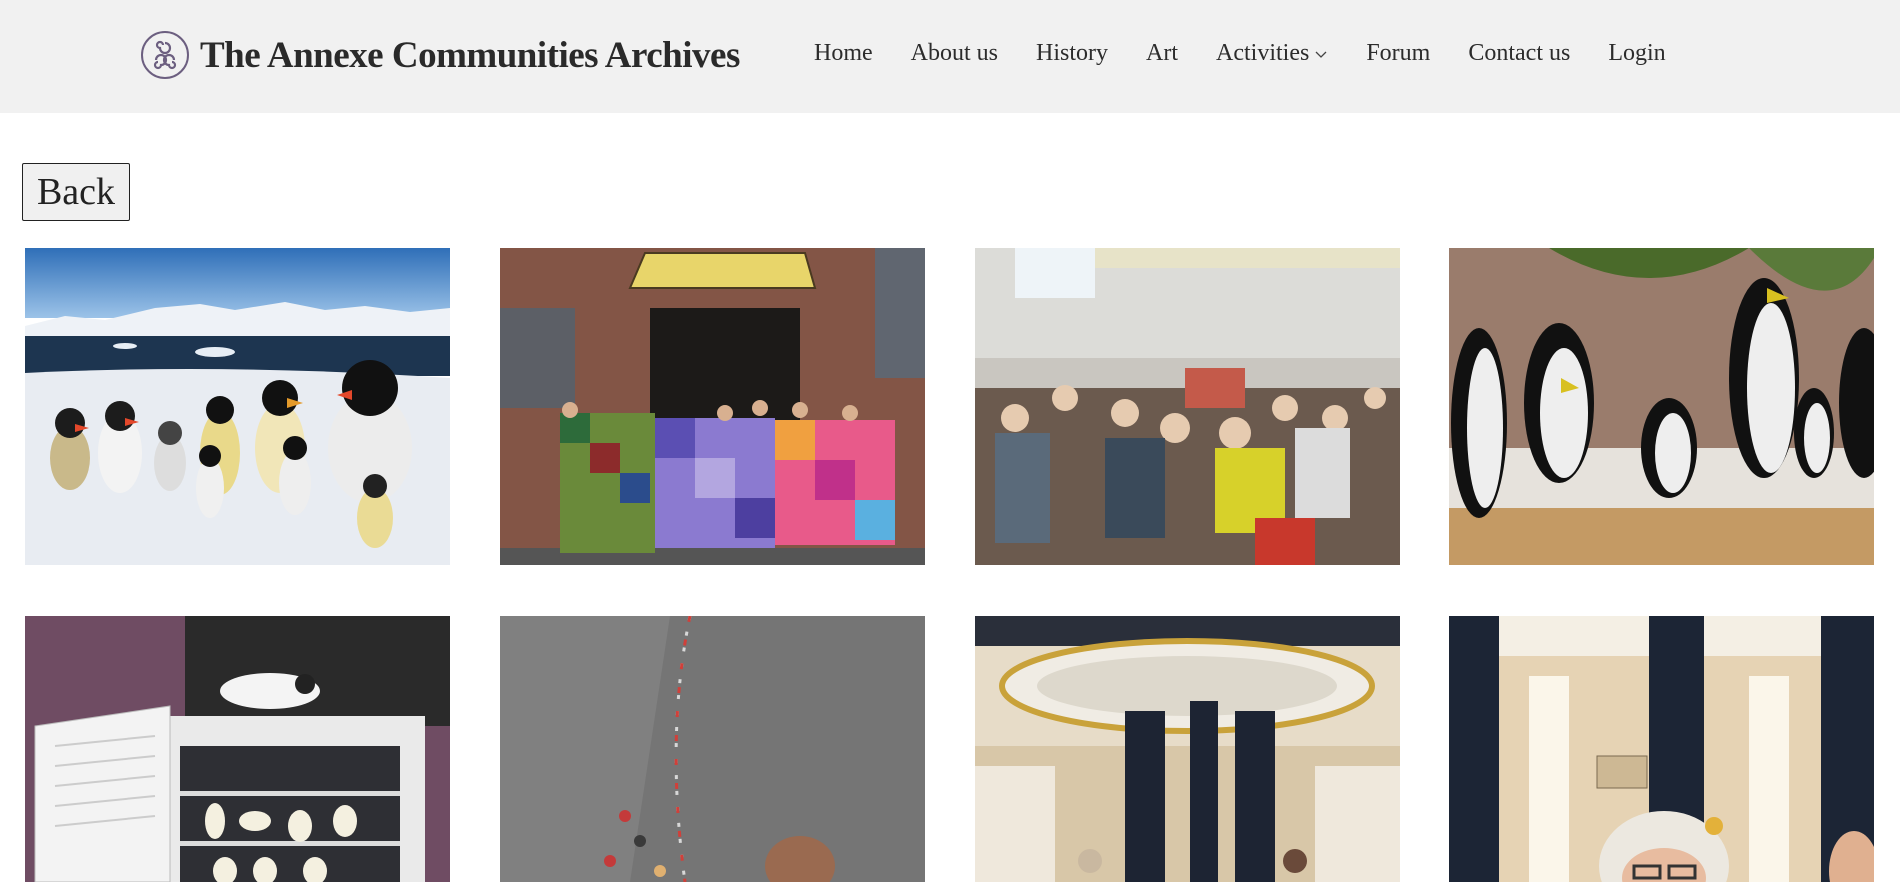 The image size is (1900, 882). I want to click on nav-art-label: Art, so click(1162, 53).